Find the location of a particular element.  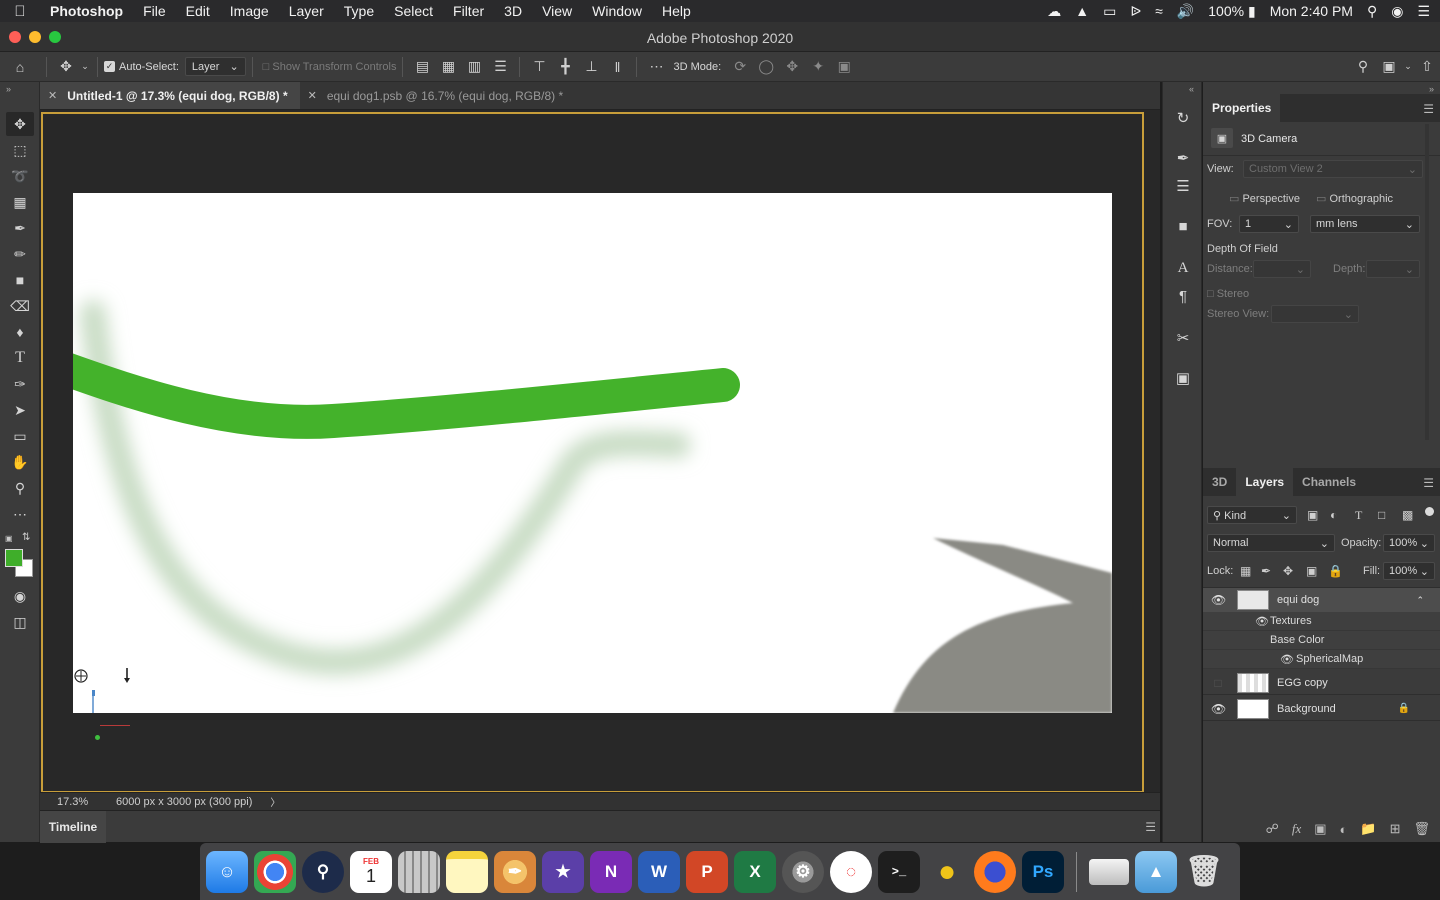

align-left-icon: ▤ is located at coordinates (422, 67).